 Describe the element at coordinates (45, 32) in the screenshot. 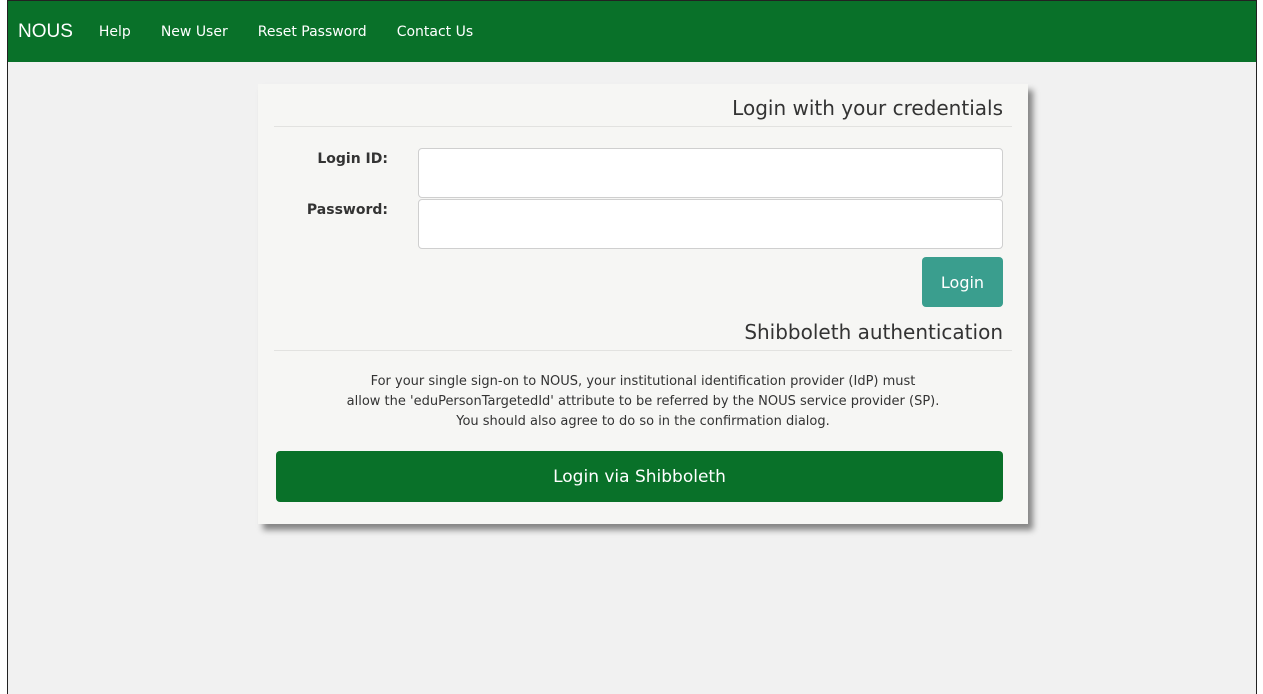

I see `brand-link: NOUS` at that location.